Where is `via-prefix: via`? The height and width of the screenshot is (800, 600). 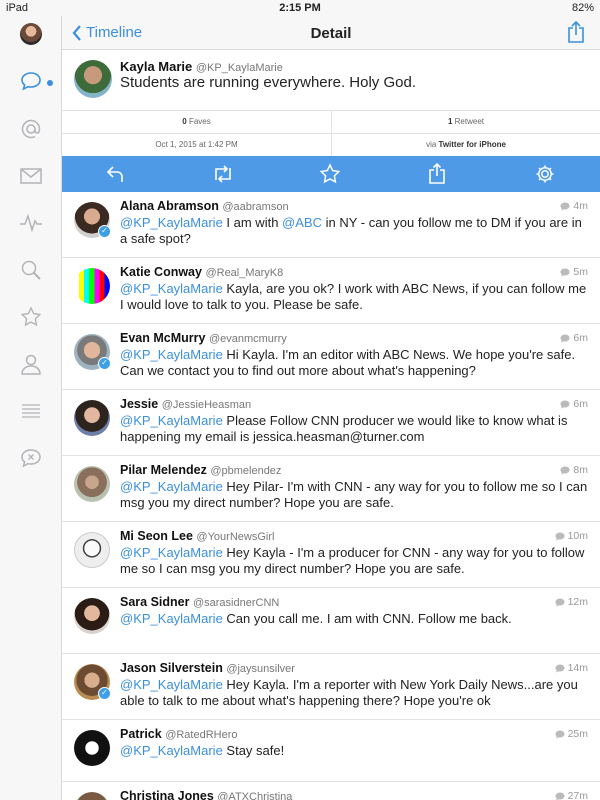
via-prefix: via is located at coordinates (431, 144).